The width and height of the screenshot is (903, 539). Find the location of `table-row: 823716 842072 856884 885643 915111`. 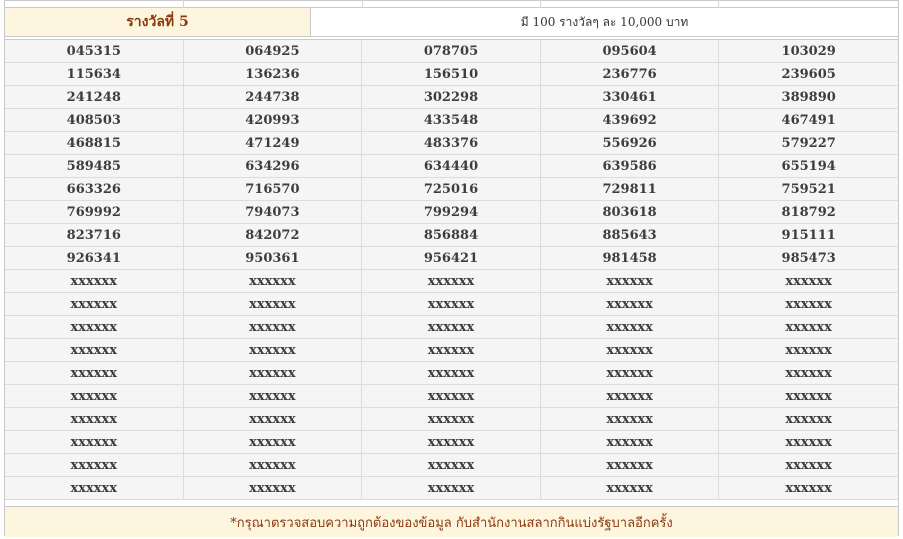

table-row: 823716 842072 856884 885643 915111 is located at coordinates (451, 235).